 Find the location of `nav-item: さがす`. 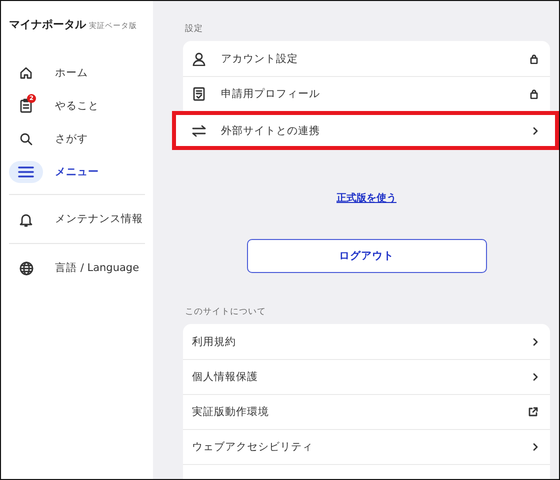

nav-item: さがす is located at coordinates (77, 138).